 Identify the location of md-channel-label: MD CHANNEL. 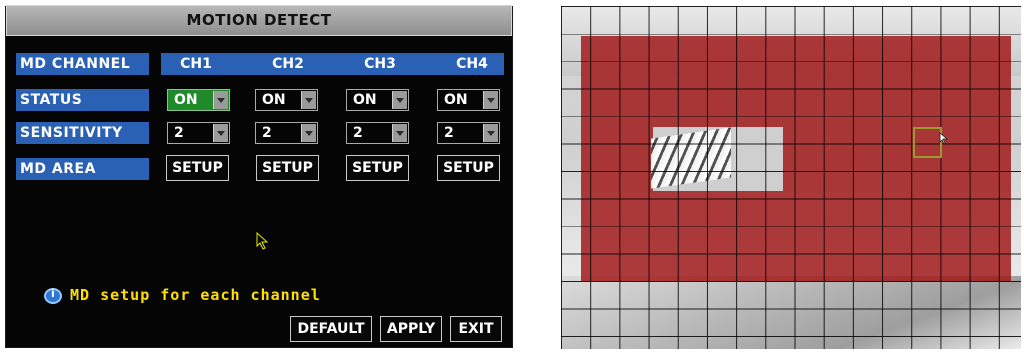
(82, 64).